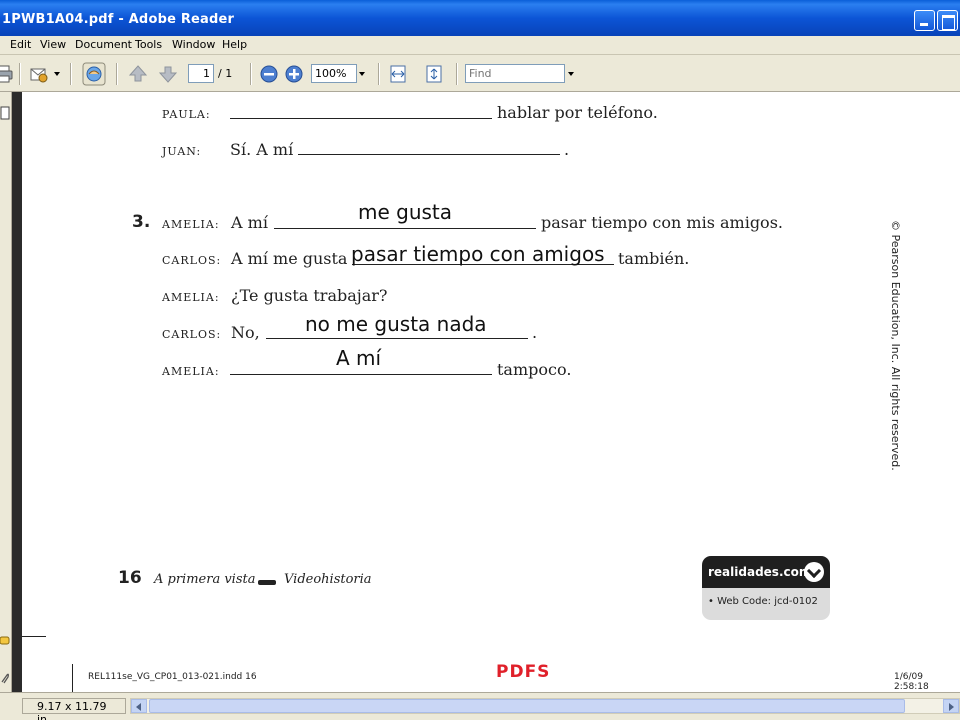  What do you see at coordinates (148, 44) in the screenshot?
I see `menu-tools: Tools` at bounding box center [148, 44].